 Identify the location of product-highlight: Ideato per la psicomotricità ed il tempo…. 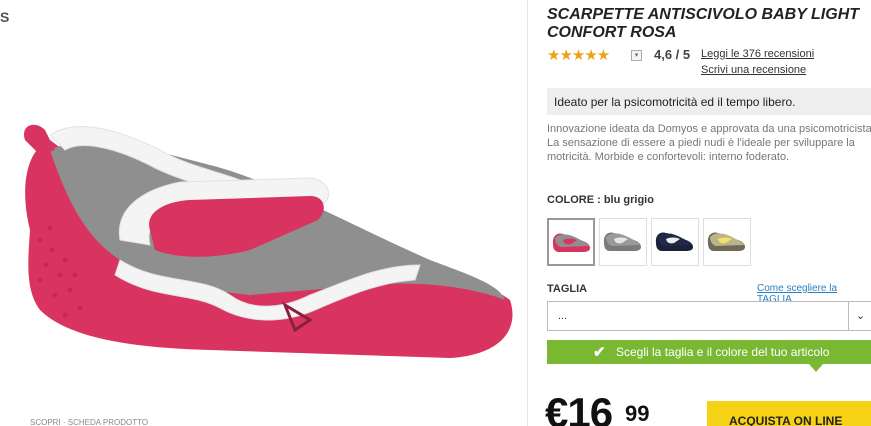
(709, 101).